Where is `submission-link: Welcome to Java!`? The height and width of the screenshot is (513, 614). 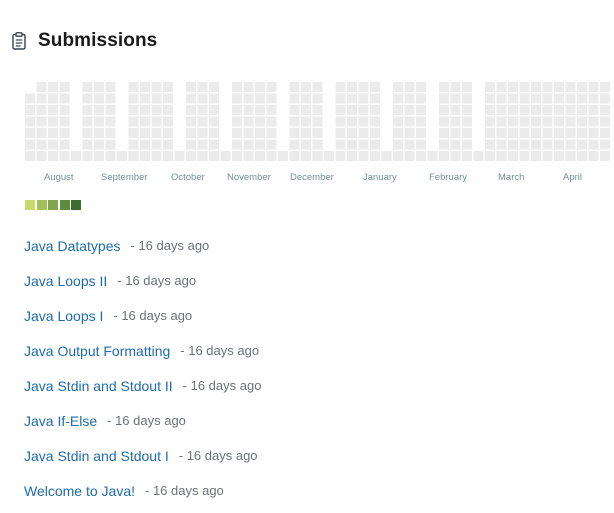 submission-link: Welcome to Java! is located at coordinates (79, 491).